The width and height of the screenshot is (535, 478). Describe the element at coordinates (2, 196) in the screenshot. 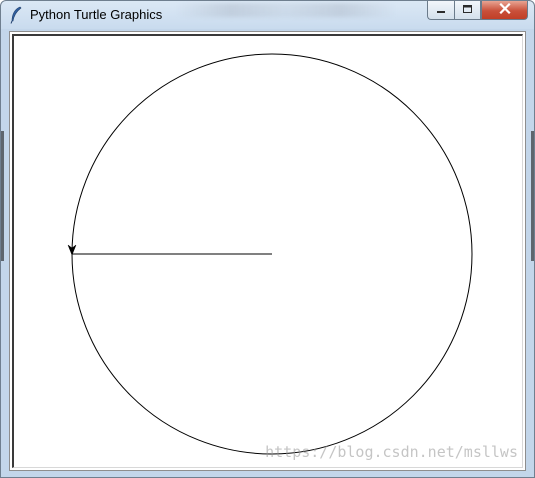

I see `window-edge-left` at that location.